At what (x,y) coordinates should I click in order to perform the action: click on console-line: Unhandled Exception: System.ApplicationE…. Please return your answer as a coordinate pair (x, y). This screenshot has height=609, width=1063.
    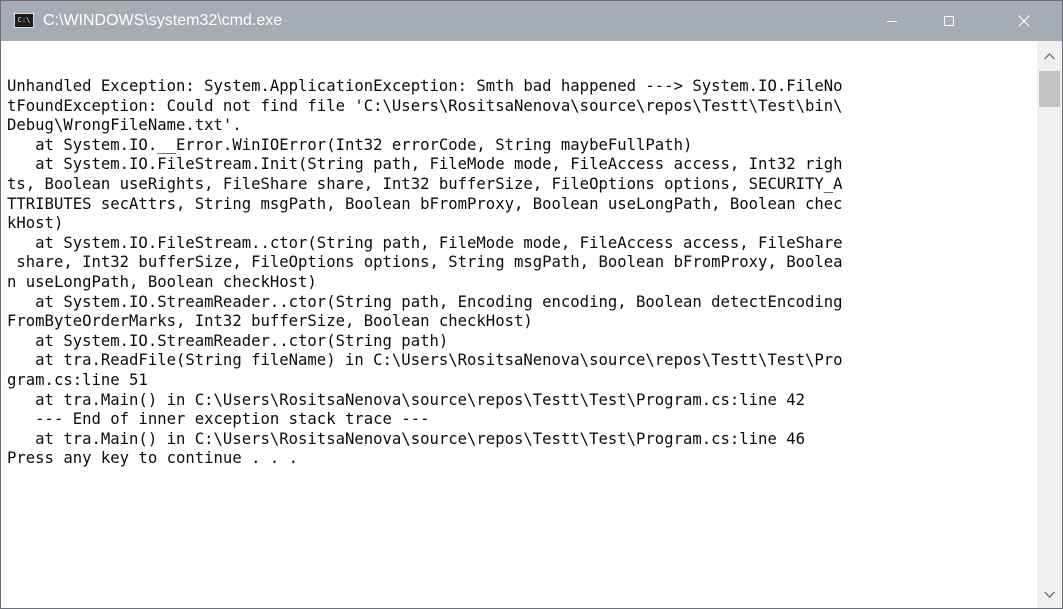
    Looking at the image, I should click on (425, 86).